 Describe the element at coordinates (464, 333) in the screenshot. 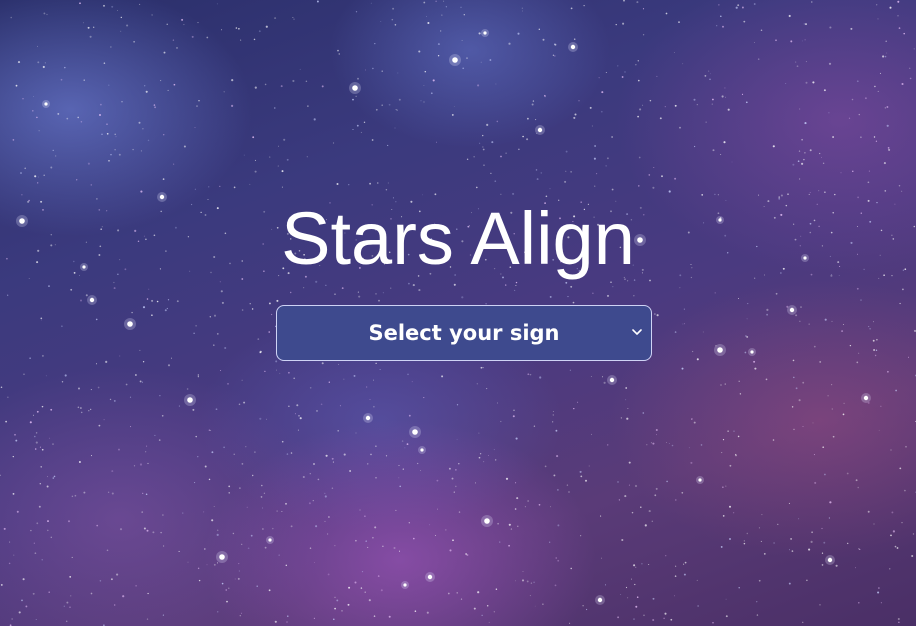

I see `sign-select: Select your sign` at that location.